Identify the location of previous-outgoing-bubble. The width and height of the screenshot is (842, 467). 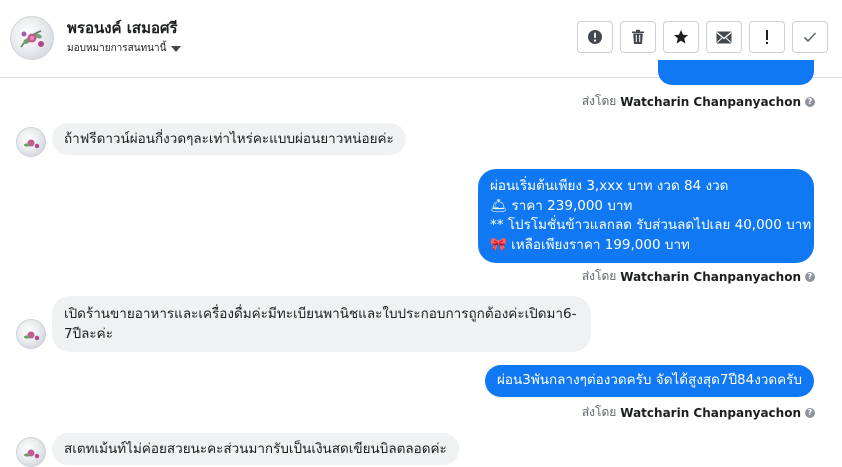
(736, 72).